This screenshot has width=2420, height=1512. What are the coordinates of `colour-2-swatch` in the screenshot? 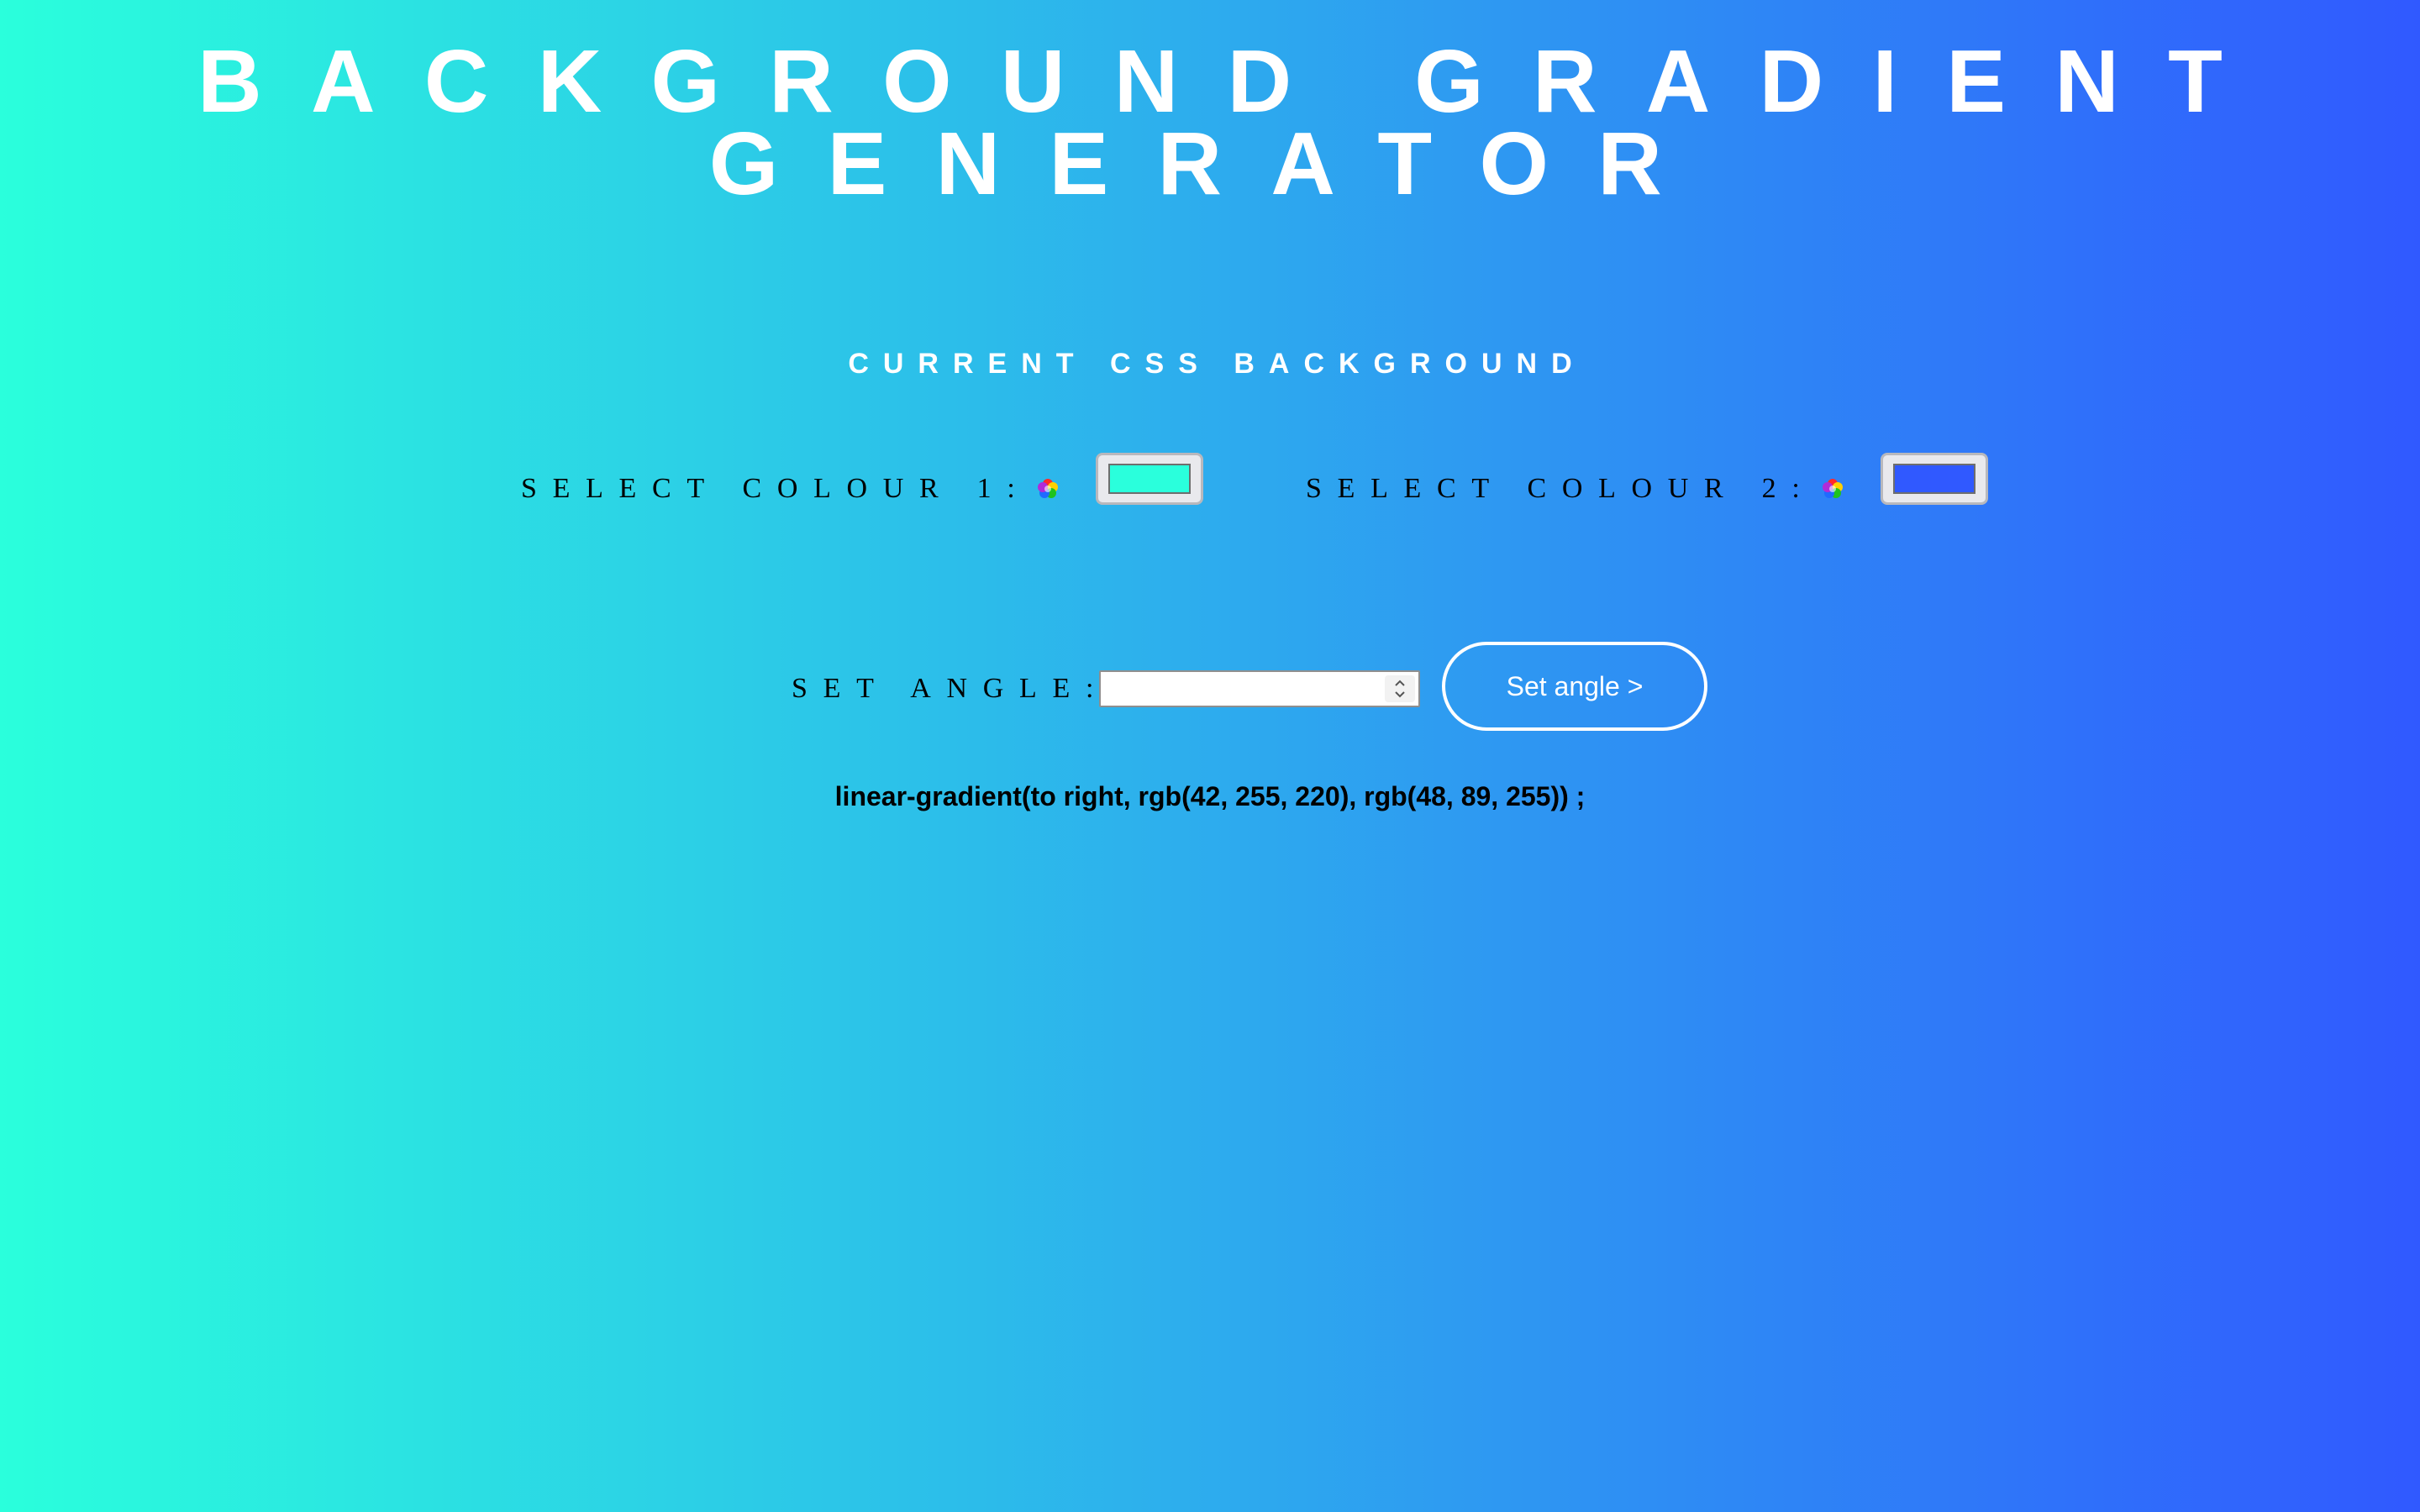 It's located at (1934, 479).